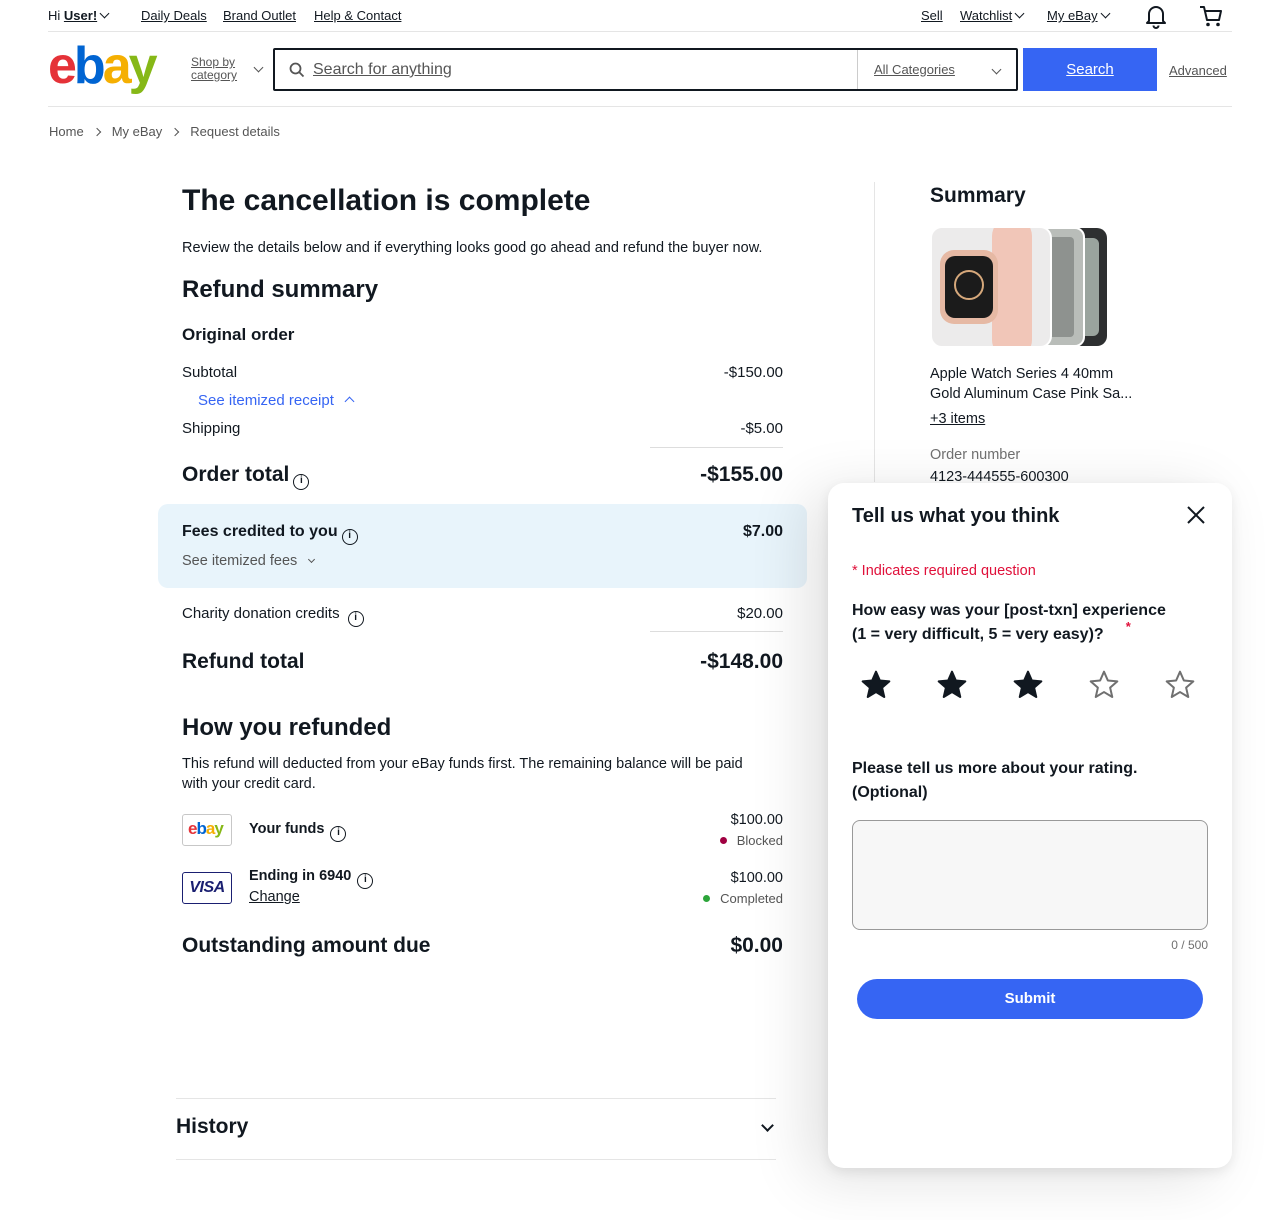 The image size is (1280, 1220). I want to click on close-icon, so click(1196, 515).